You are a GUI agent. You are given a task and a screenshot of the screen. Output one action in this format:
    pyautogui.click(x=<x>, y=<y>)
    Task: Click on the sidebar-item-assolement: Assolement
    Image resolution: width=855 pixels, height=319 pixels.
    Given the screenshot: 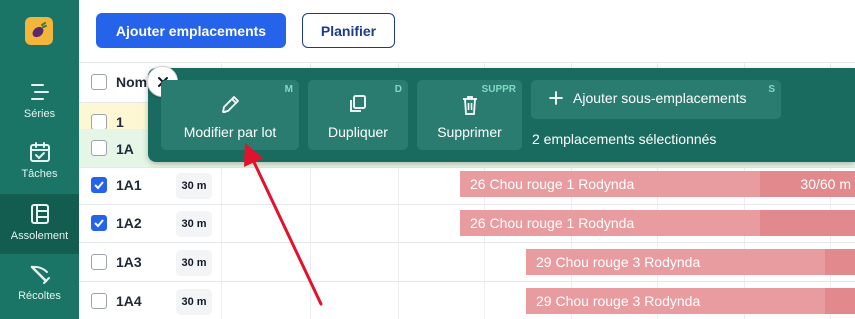 What is the action you would take?
    pyautogui.click(x=39, y=224)
    